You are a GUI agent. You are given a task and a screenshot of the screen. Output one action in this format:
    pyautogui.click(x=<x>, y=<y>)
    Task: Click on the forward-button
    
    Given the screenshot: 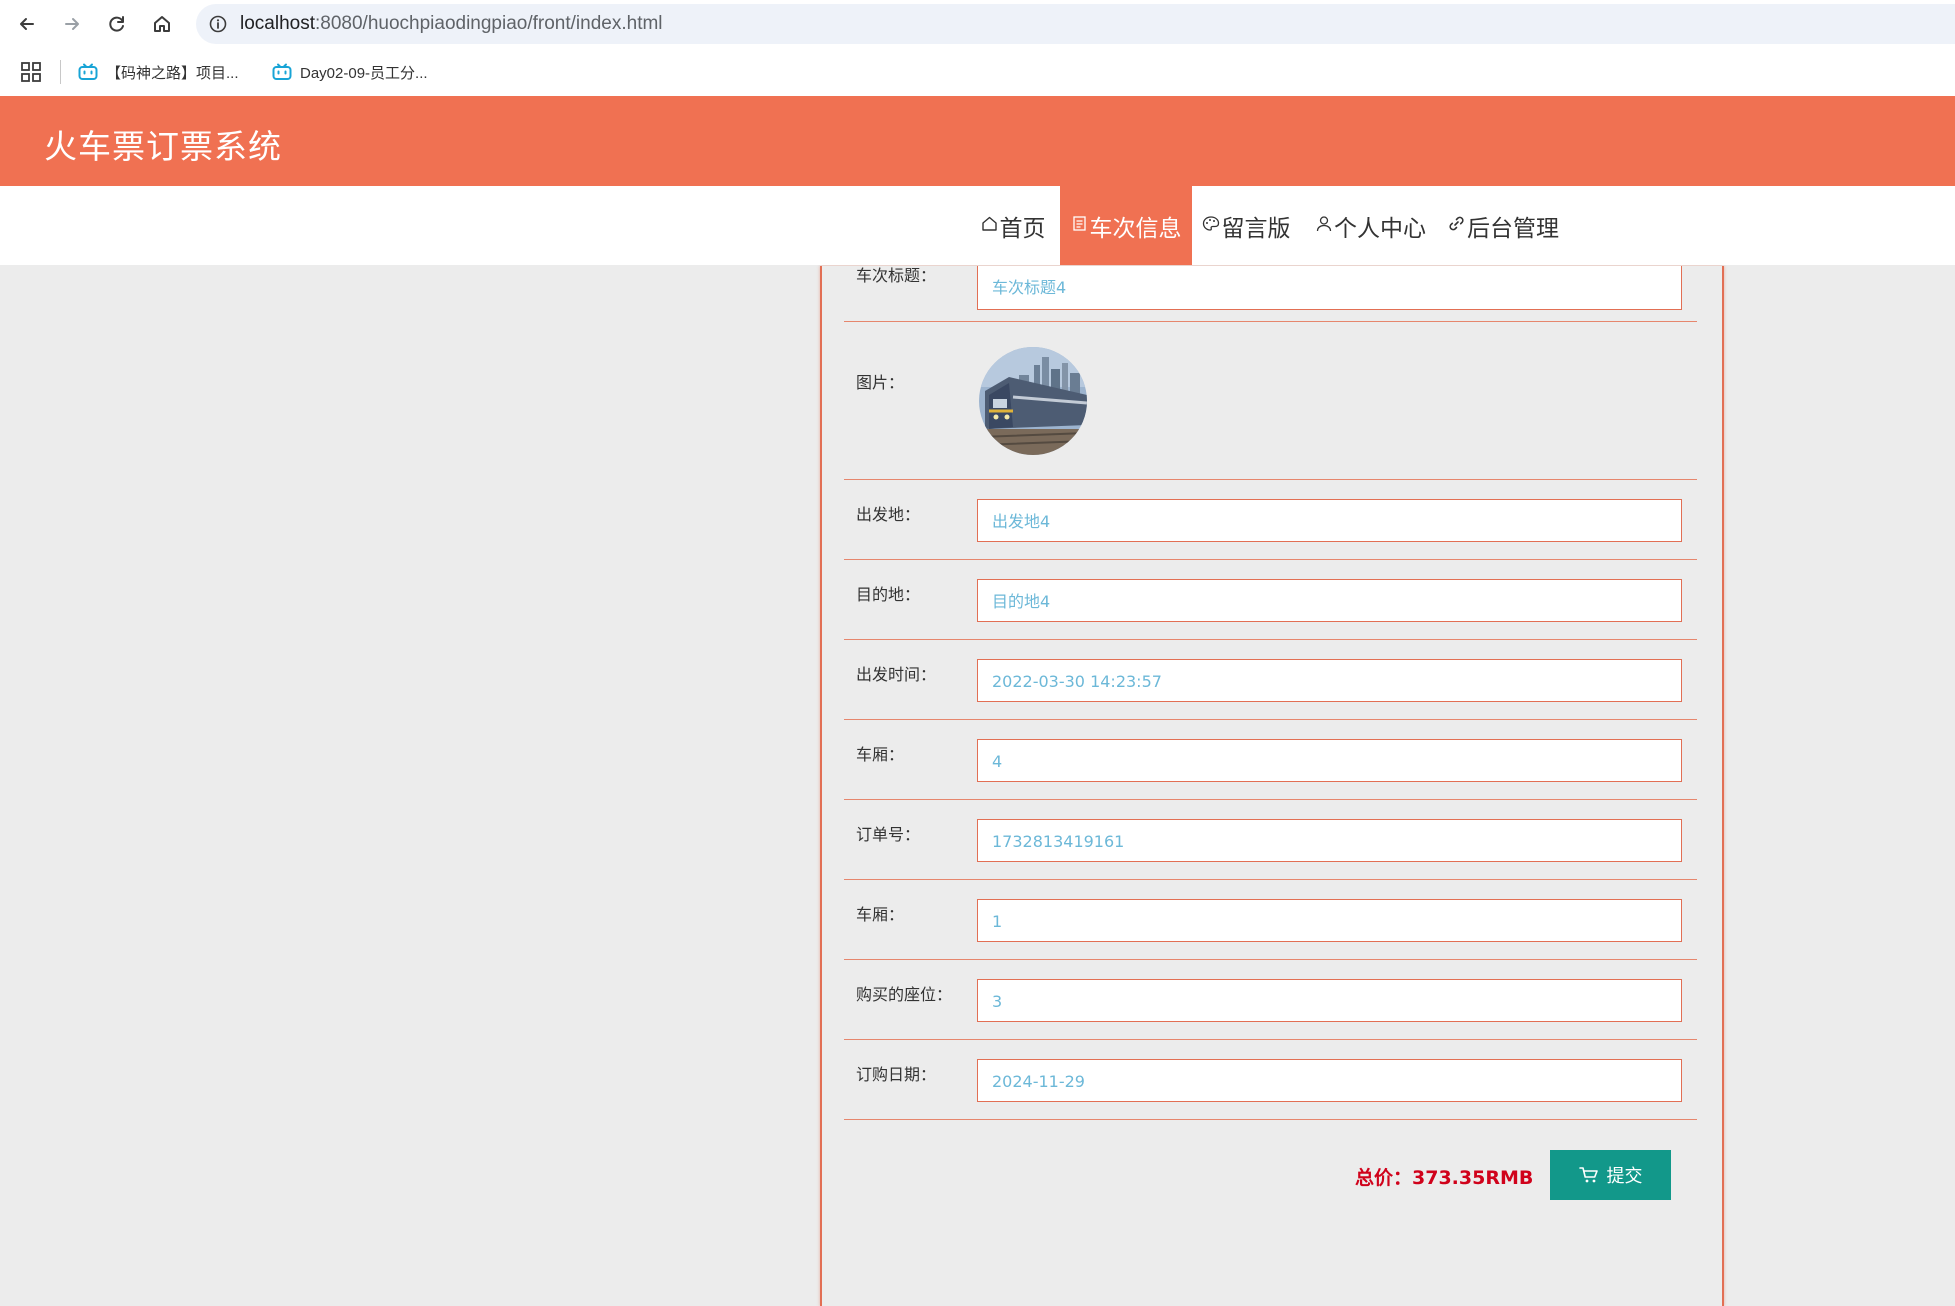 What is the action you would take?
    pyautogui.click(x=72, y=24)
    